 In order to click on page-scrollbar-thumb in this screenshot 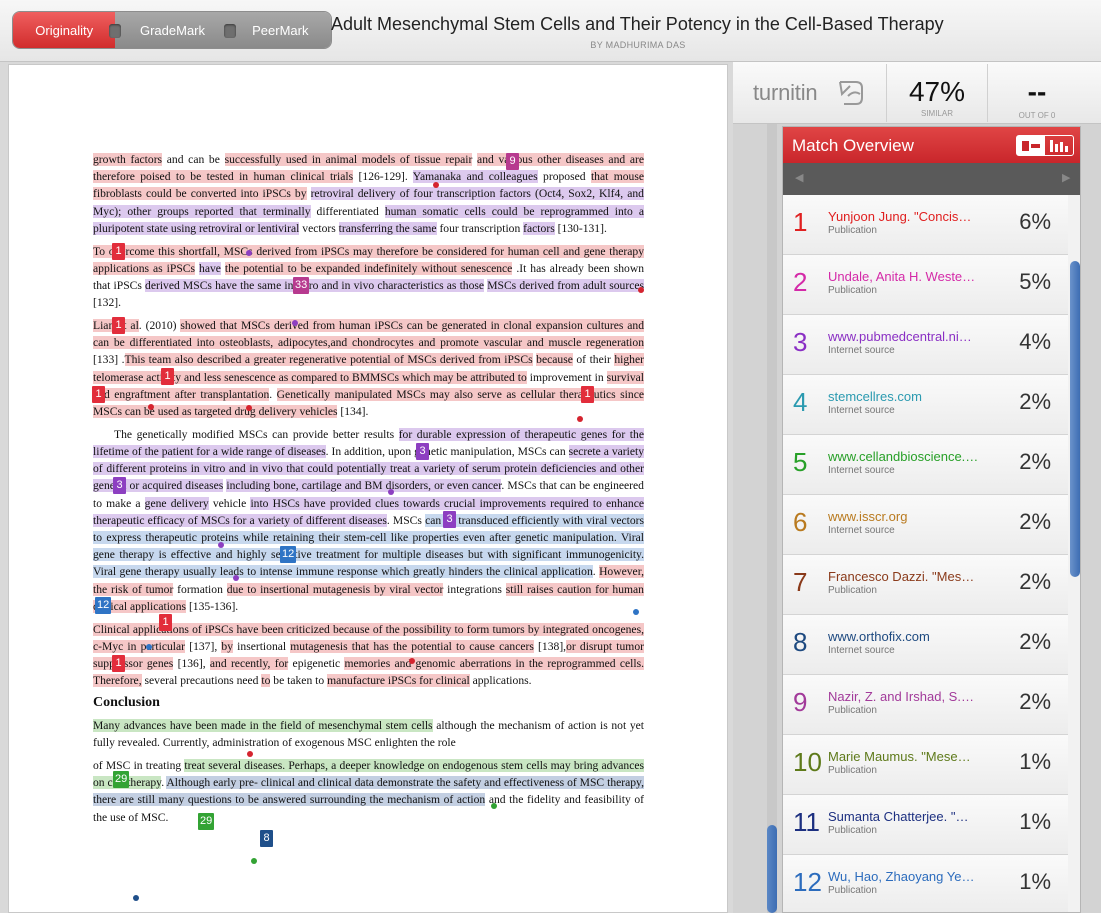, I will do `click(772, 869)`.